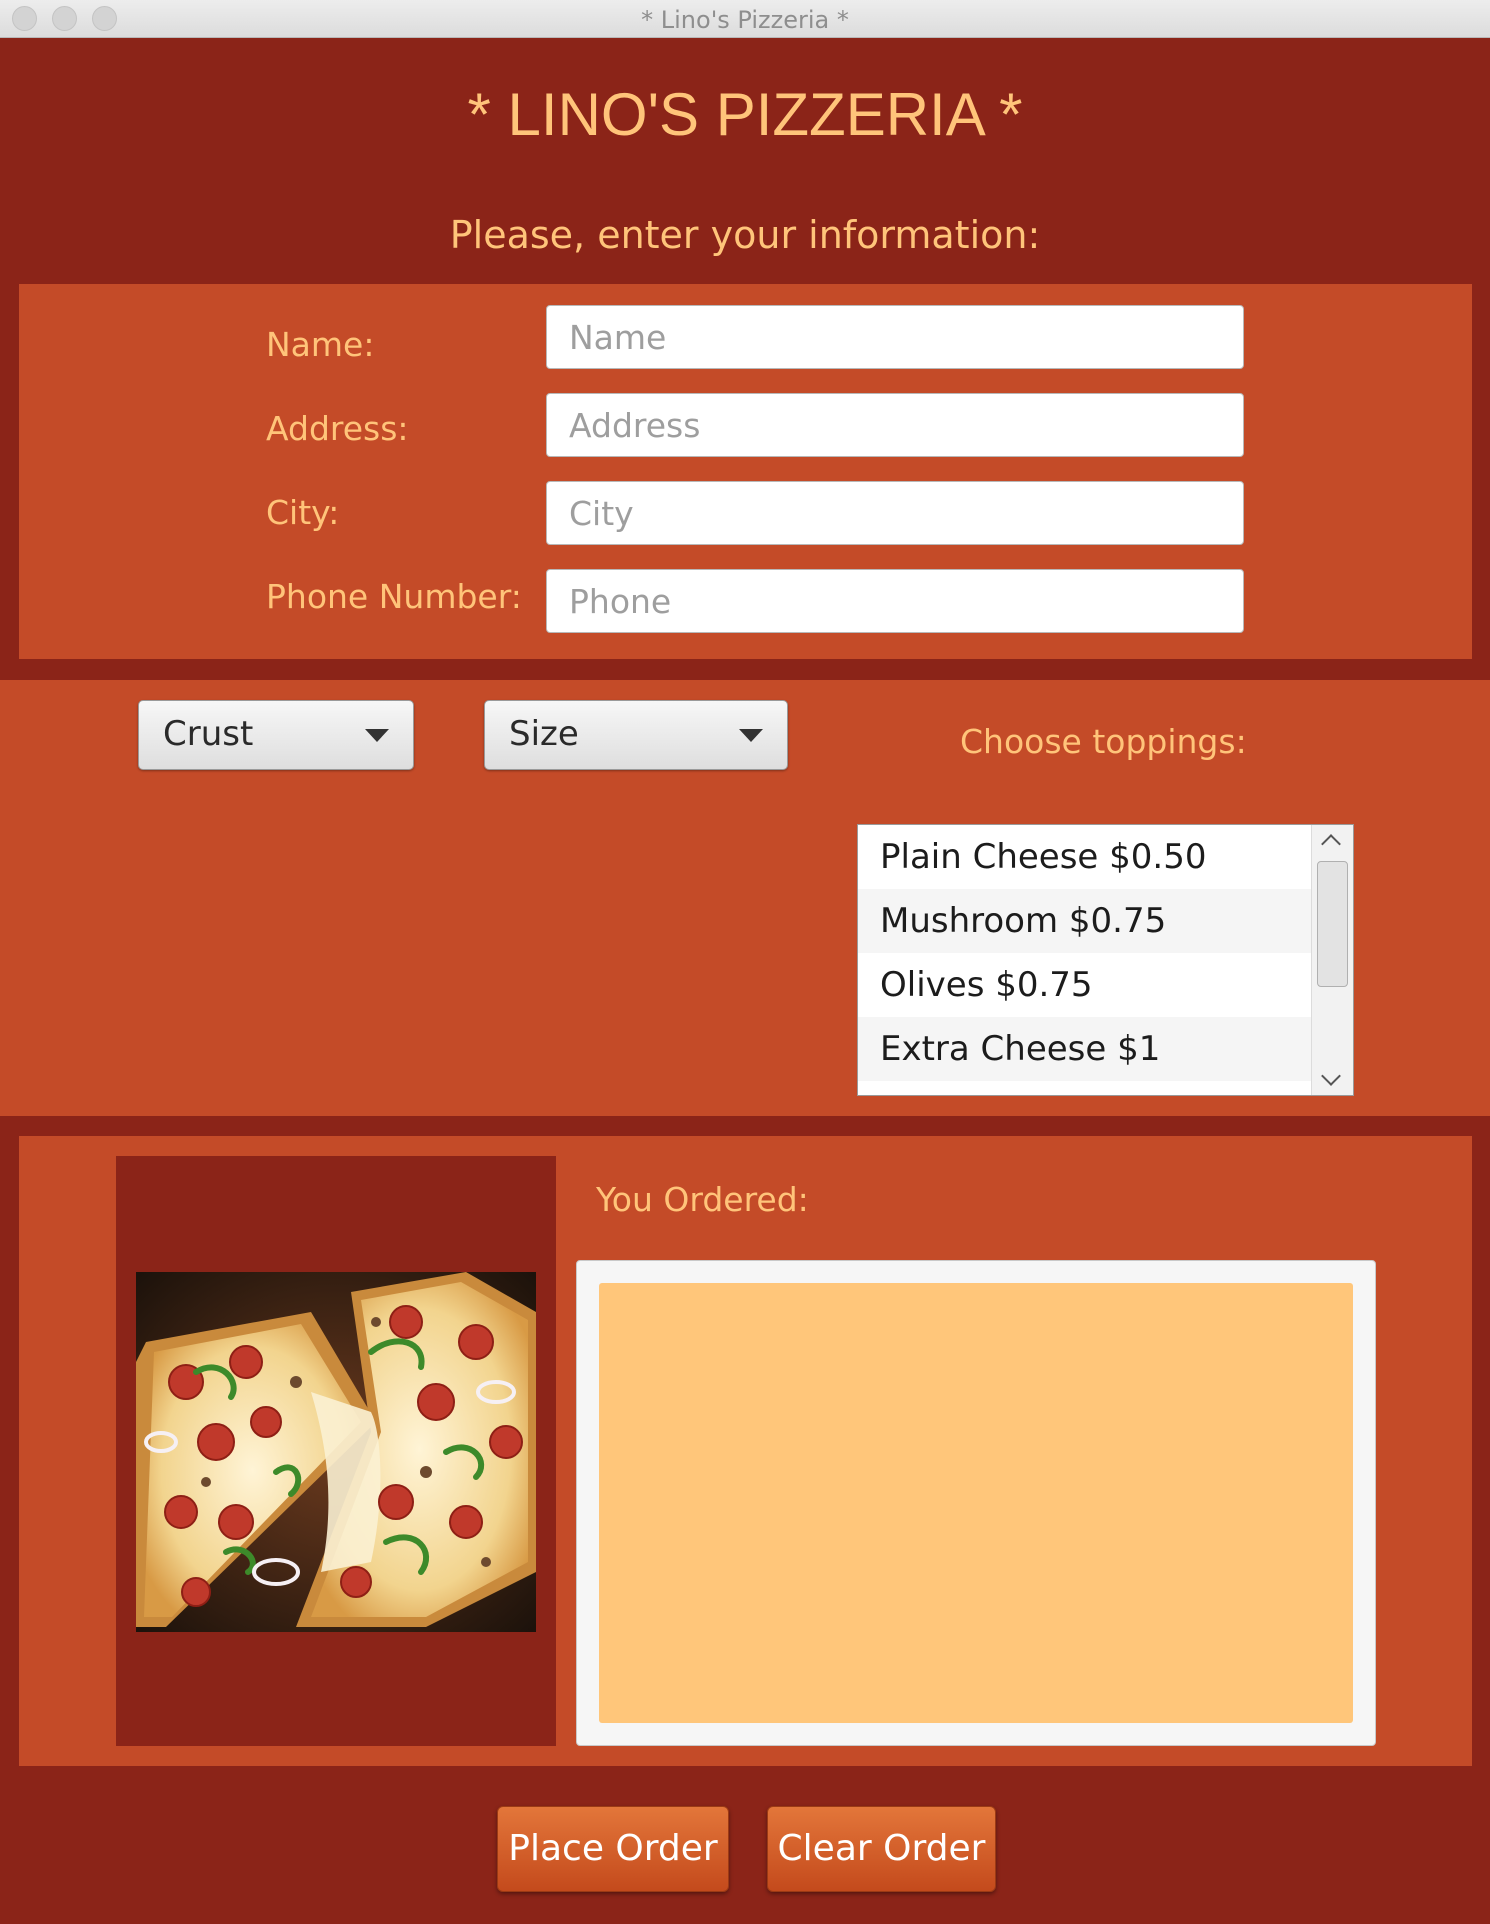 This screenshot has height=1924, width=1490. What do you see at coordinates (1331, 844) in the screenshot?
I see `chevron-up-icon` at bounding box center [1331, 844].